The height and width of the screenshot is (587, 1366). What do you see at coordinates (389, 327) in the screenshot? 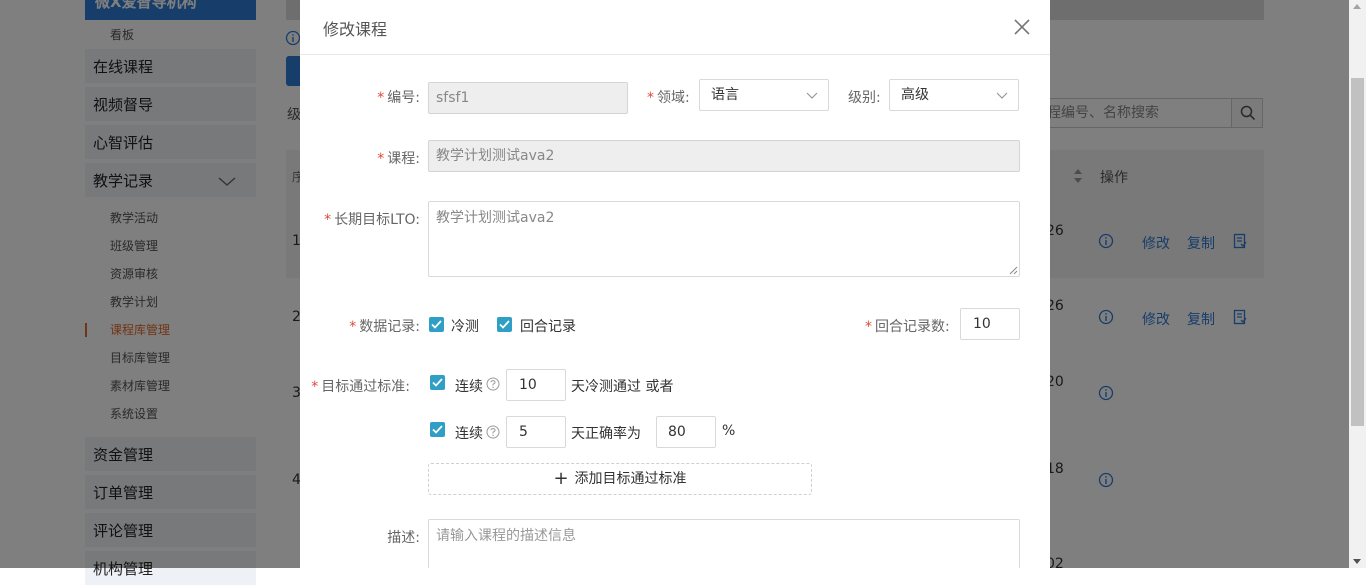
I see `data-record-label-text: 数据记录:` at bounding box center [389, 327].